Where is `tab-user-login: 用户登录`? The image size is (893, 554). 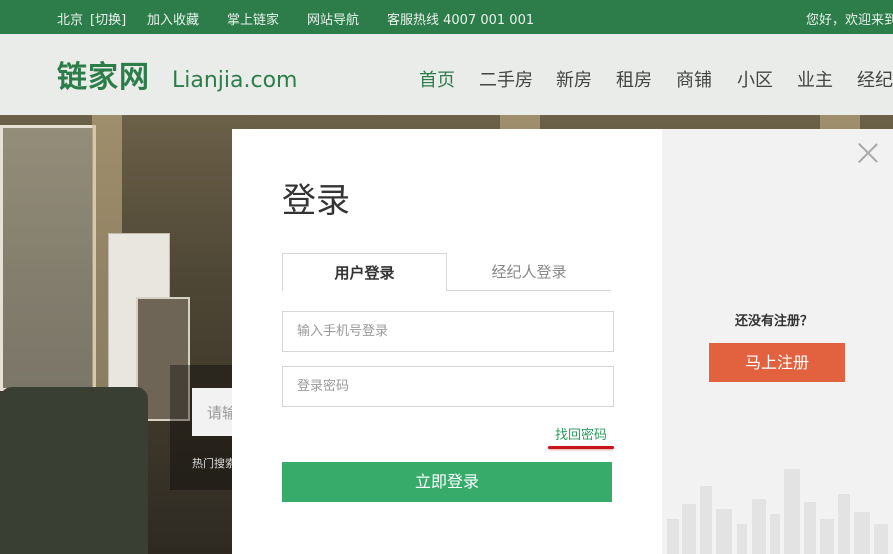 tab-user-login: 用户登录 is located at coordinates (364, 272).